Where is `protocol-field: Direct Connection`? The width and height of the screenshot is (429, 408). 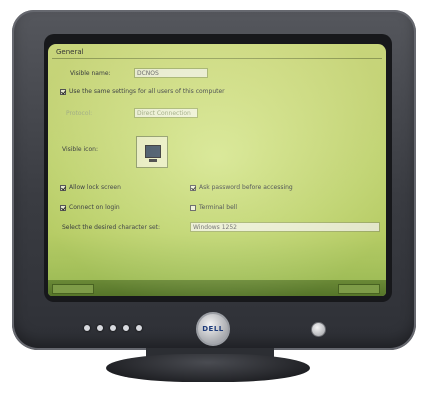
protocol-field: Direct Connection is located at coordinates (166, 113).